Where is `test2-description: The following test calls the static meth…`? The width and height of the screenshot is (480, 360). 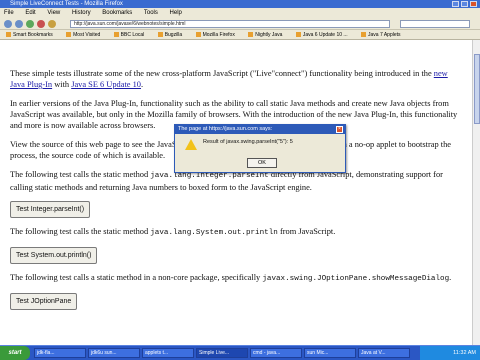 test2-description: The following test calls the static meth… is located at coordinates (173, 232).